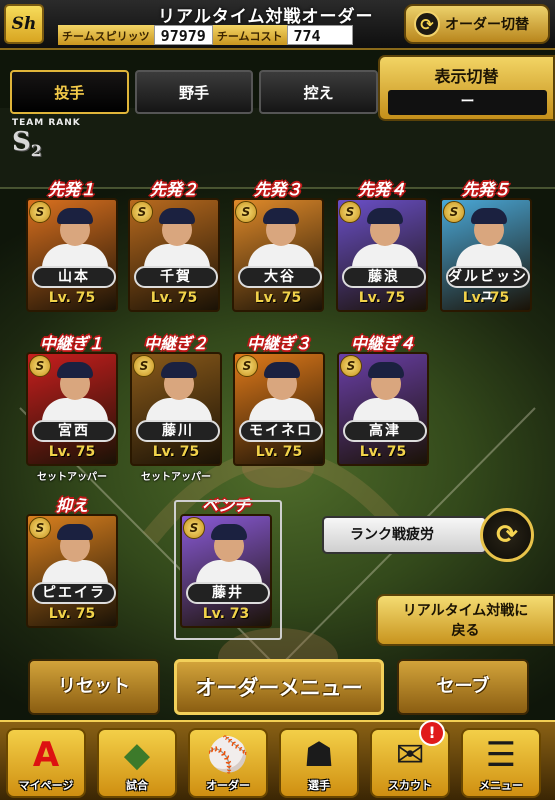 This screenshot has height=800, width=555. What do you see at coordinates (280, 277) in the screenshot?
I see `player-name: 大谷` at bounding box center [280, 277].